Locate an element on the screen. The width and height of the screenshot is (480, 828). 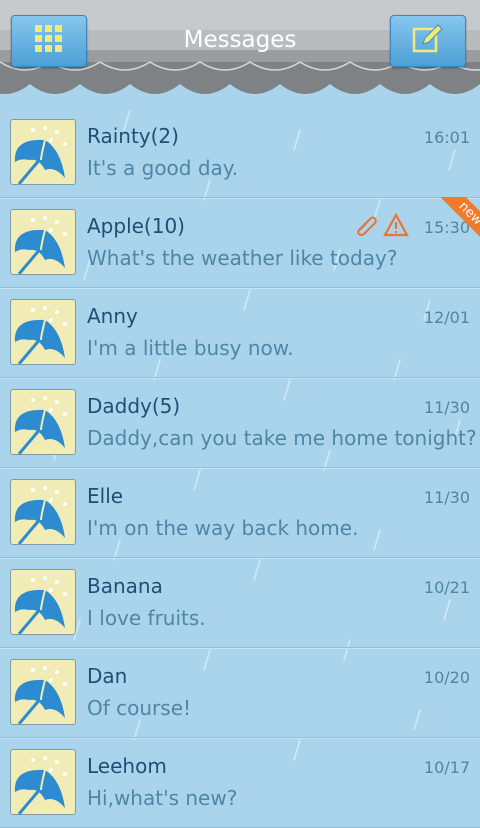
contact-name: Anny is located at coordinates (112, 316).